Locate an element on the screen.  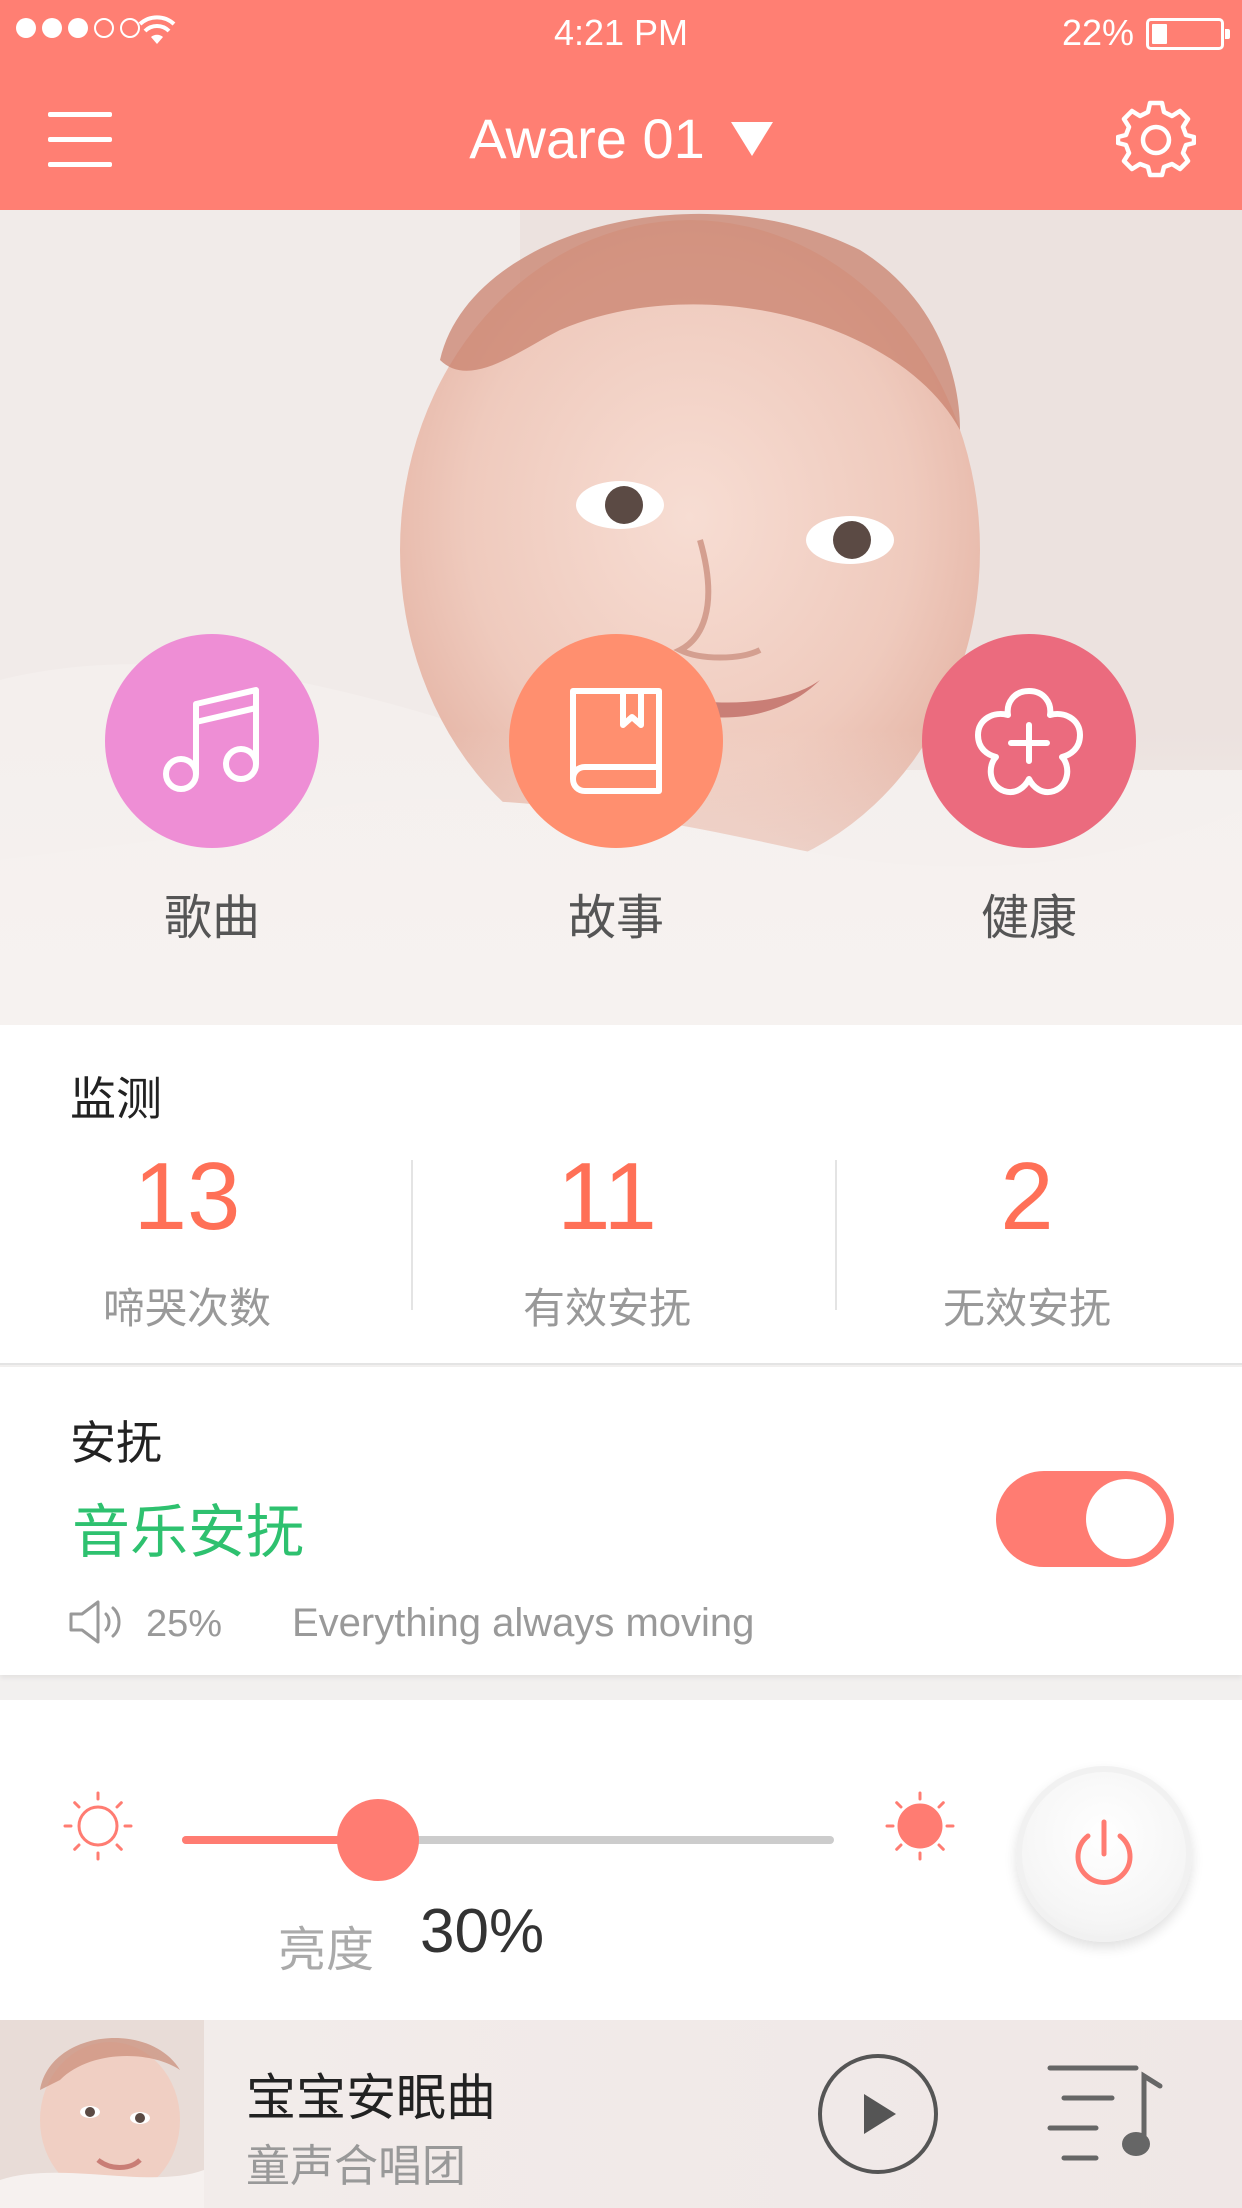
brightness-high-icon is located at coordinates (920, 1826).